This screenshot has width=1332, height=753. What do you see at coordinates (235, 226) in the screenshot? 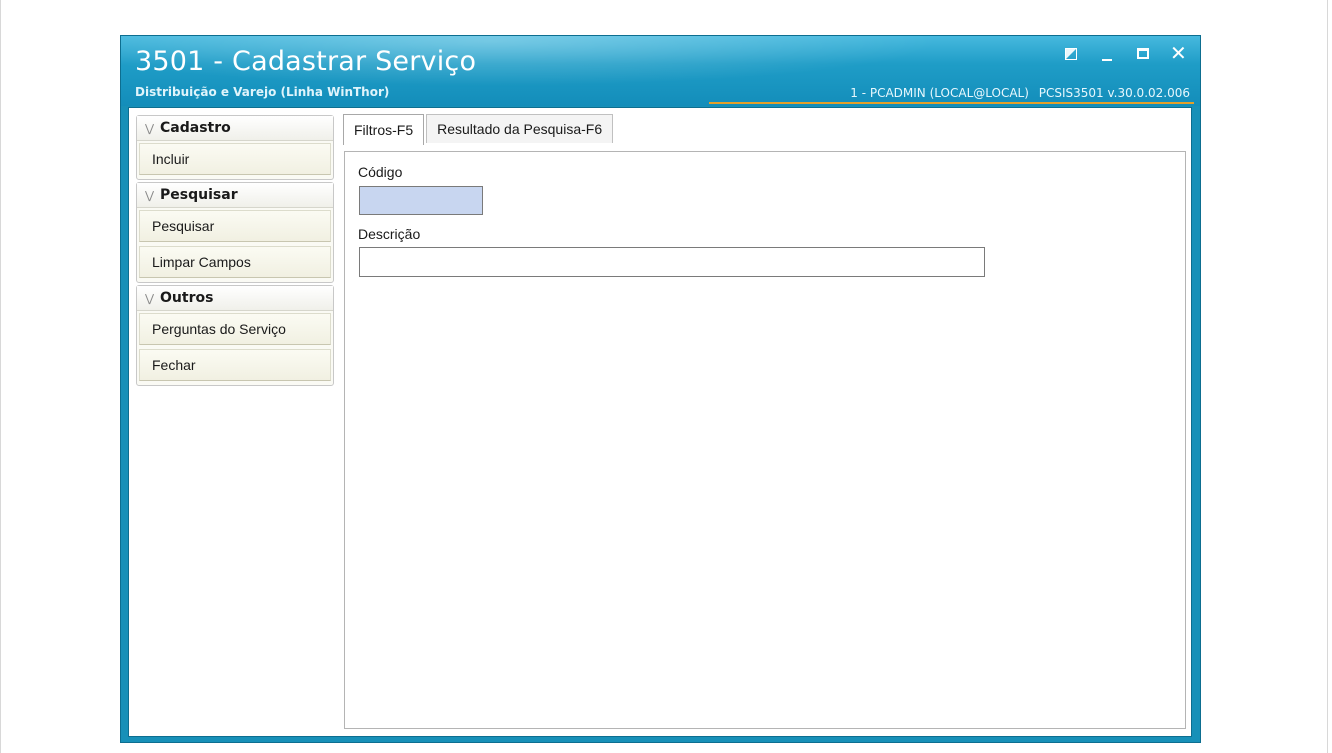
I see `sidebar-item-pesquisar: Pesquisar` at bounding box center [235, 226].